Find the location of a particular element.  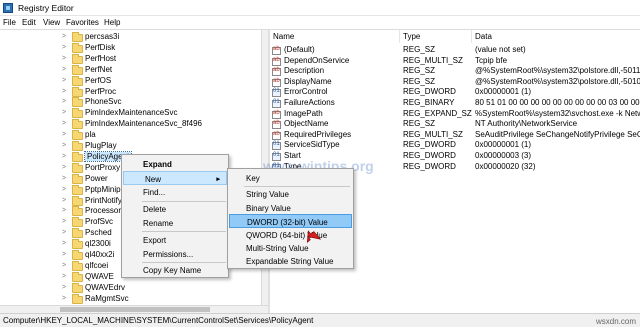

value-data: 0x00000001 (1) is located at coordinates (503, 145).